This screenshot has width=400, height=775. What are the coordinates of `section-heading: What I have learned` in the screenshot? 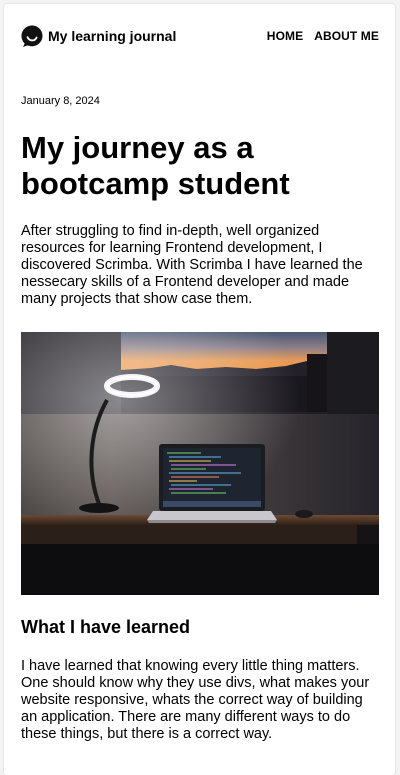 It's located at (106, 627).